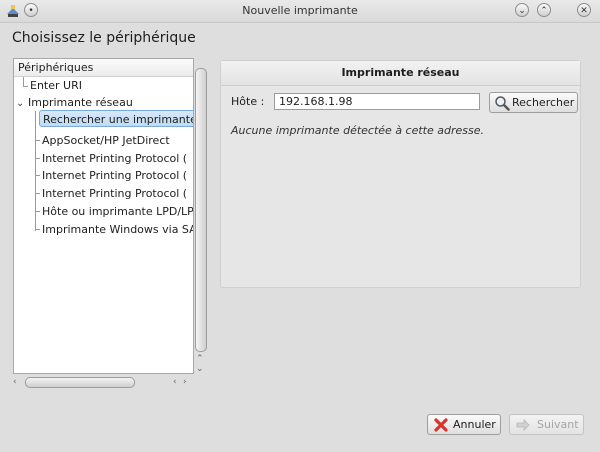 The width and height of the screenshot is (600, 452). I want to click on search-button: Rechercher, so click(533, 102).